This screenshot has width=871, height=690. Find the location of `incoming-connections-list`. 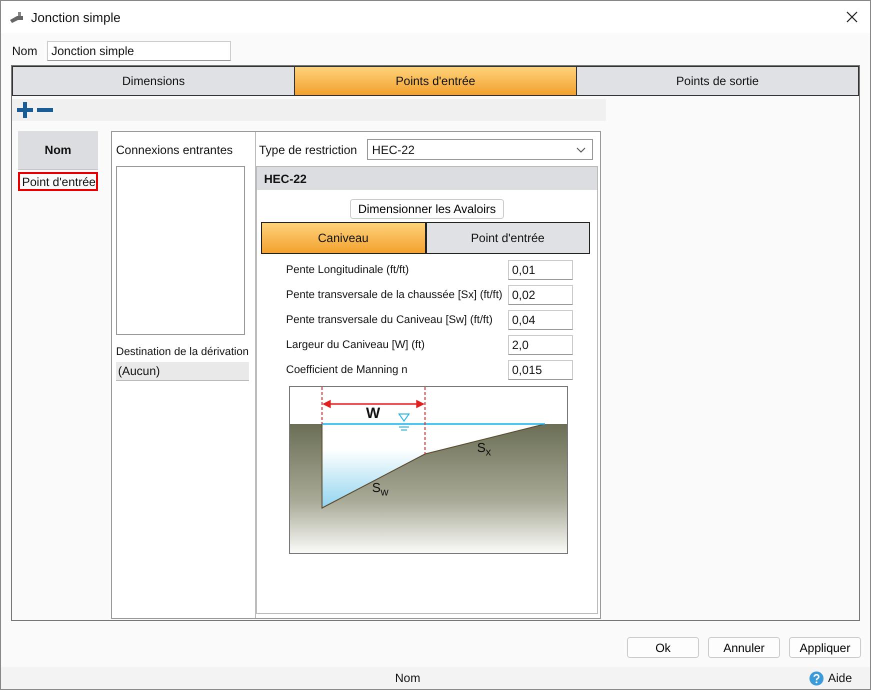

incoming-connections-list is located at coordinates (180, 250).